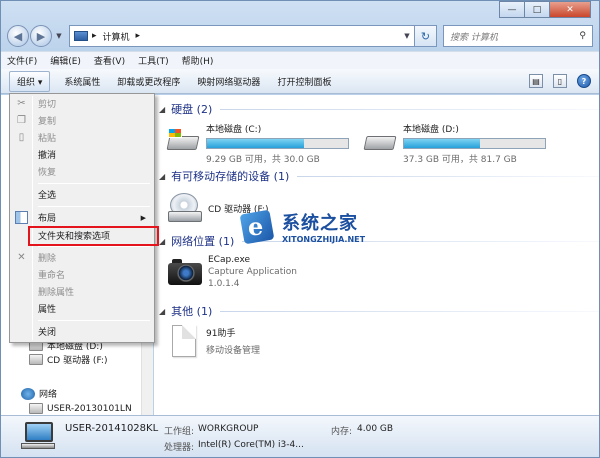 This screenshot has height=458, width=600. I want to click on breadcrumb-computer: 计算机, so click(116, 36).